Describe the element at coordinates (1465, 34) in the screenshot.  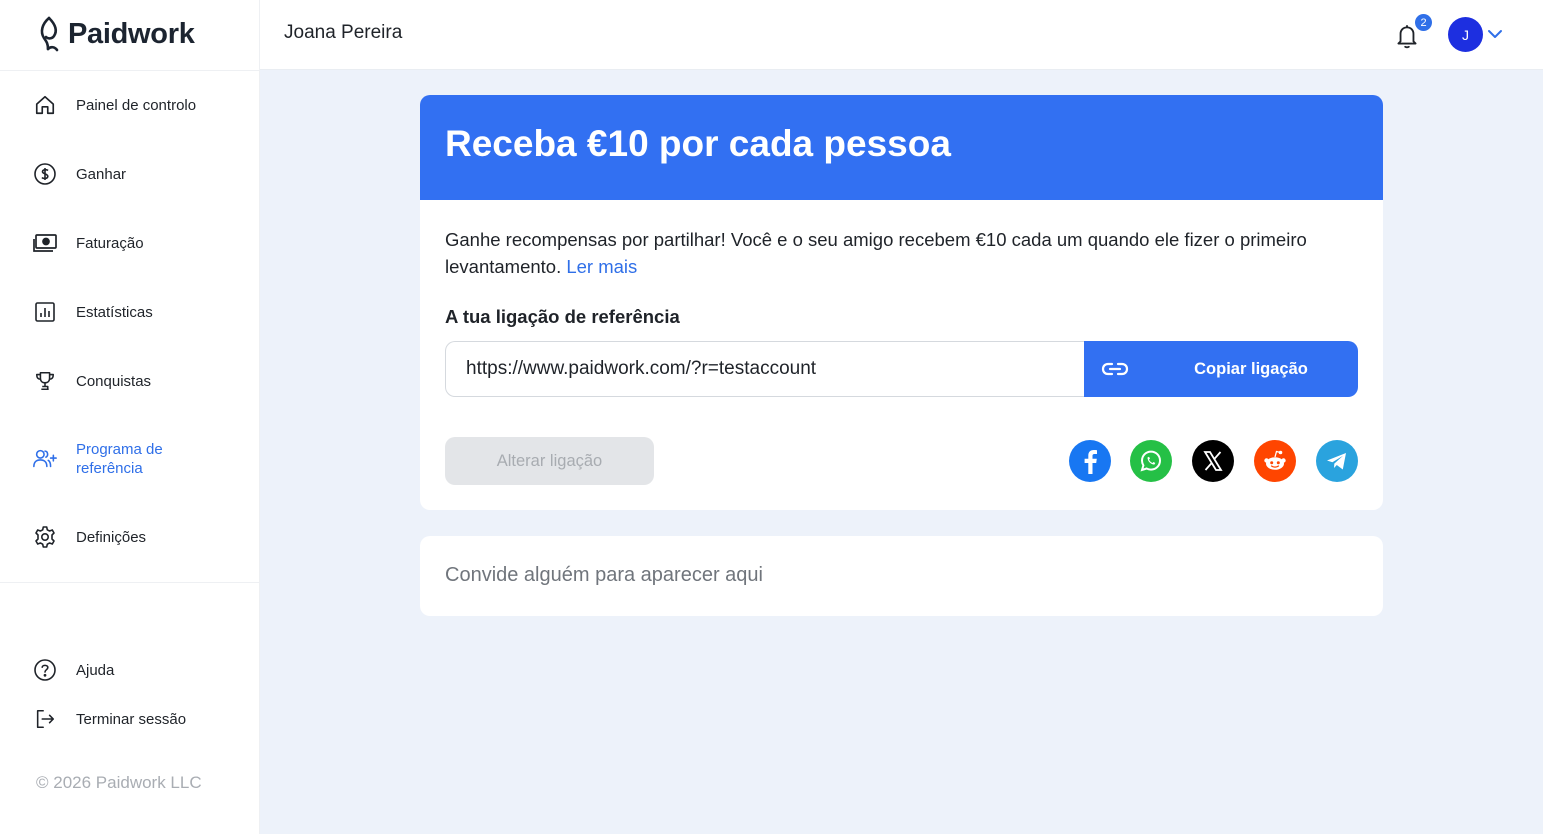
I see `avatar: J` at that location.